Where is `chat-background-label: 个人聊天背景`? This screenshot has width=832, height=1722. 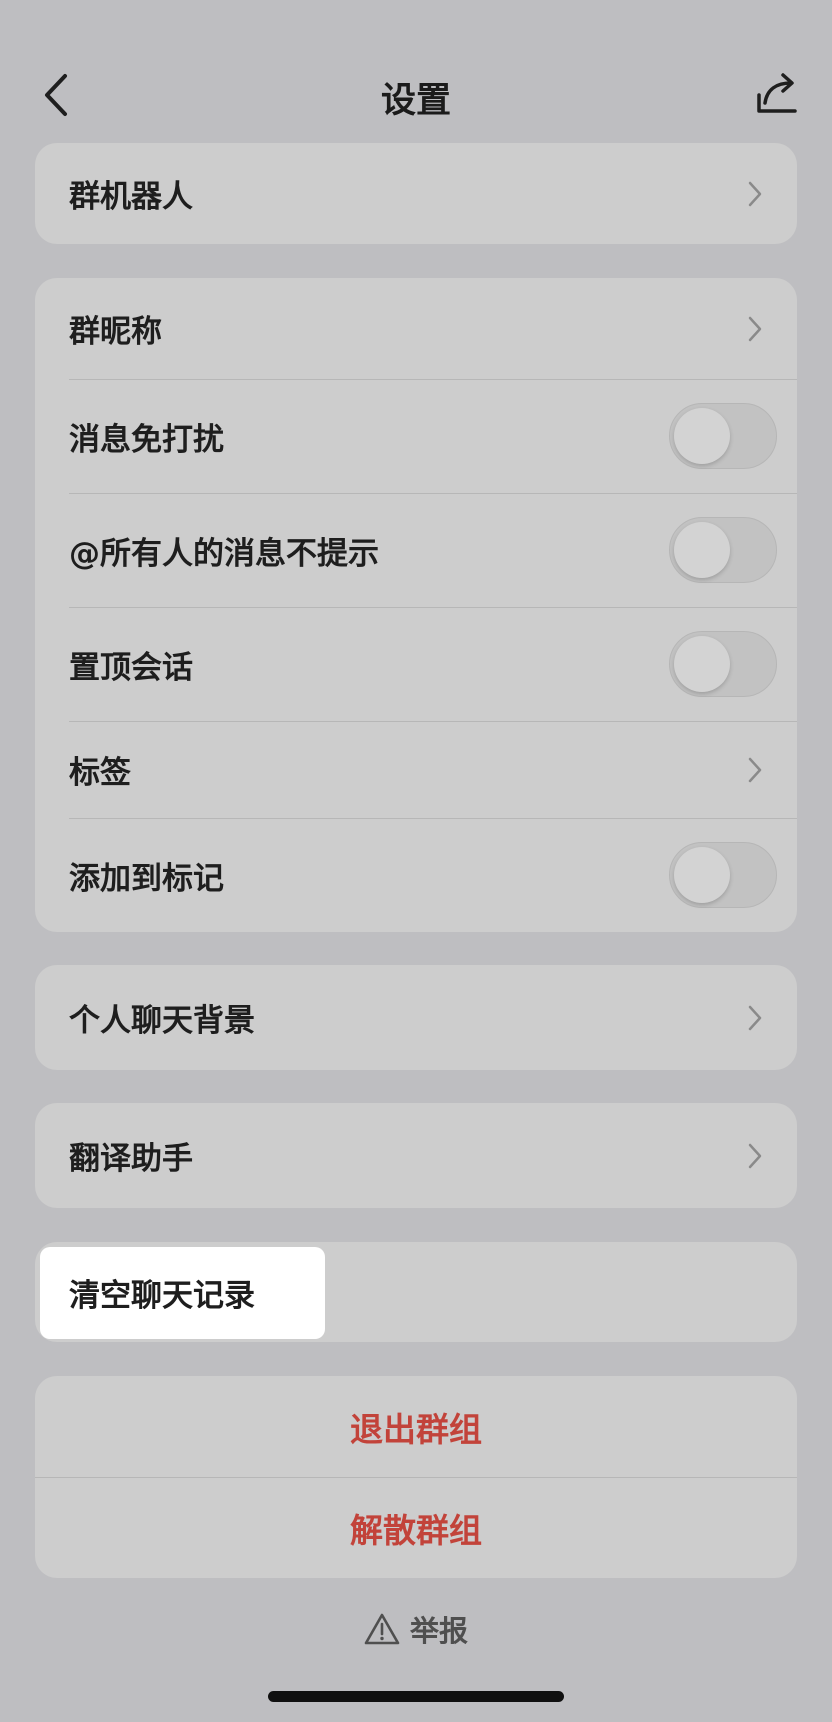
chat-background-label: 个人聊天背景 is located at coordinates (162, 1021).